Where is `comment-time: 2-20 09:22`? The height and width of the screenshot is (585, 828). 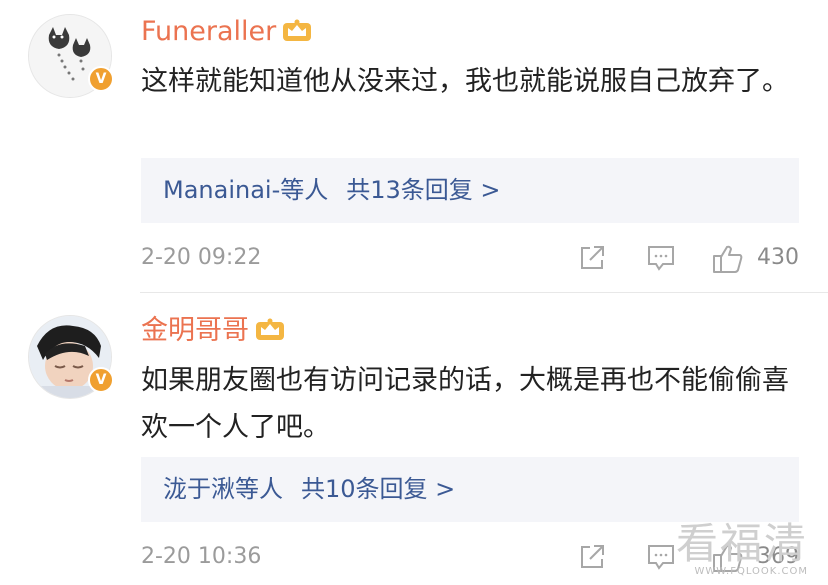
comment-time: 2-20 09:22 is located at coordinates (201, 257).